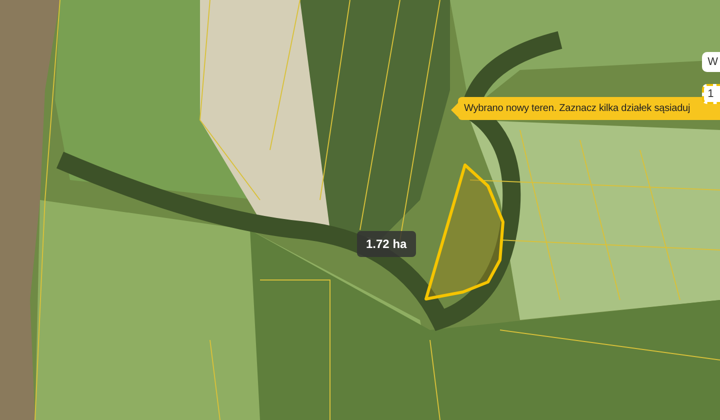 Image resolution: width=720 pixels, height=420 pixels. I want to click on map-control-button: W, so click(711, 62).